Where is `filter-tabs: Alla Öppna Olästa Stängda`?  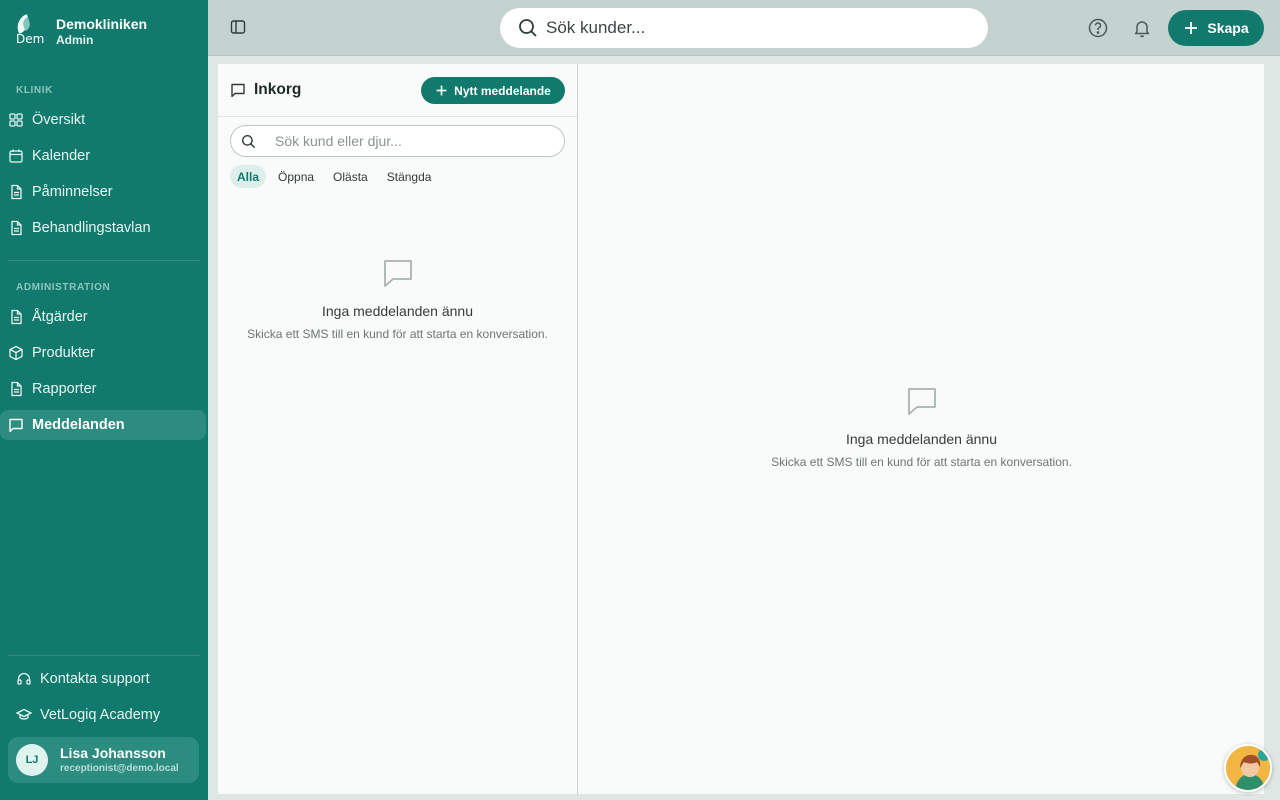
filter-tabs: Alla Öppna Olästa Stängda is located at coordinates (336, 176).